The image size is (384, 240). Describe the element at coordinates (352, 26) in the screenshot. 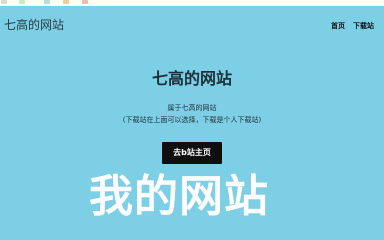

I see `nav-links: 首页 下载站` at that location.